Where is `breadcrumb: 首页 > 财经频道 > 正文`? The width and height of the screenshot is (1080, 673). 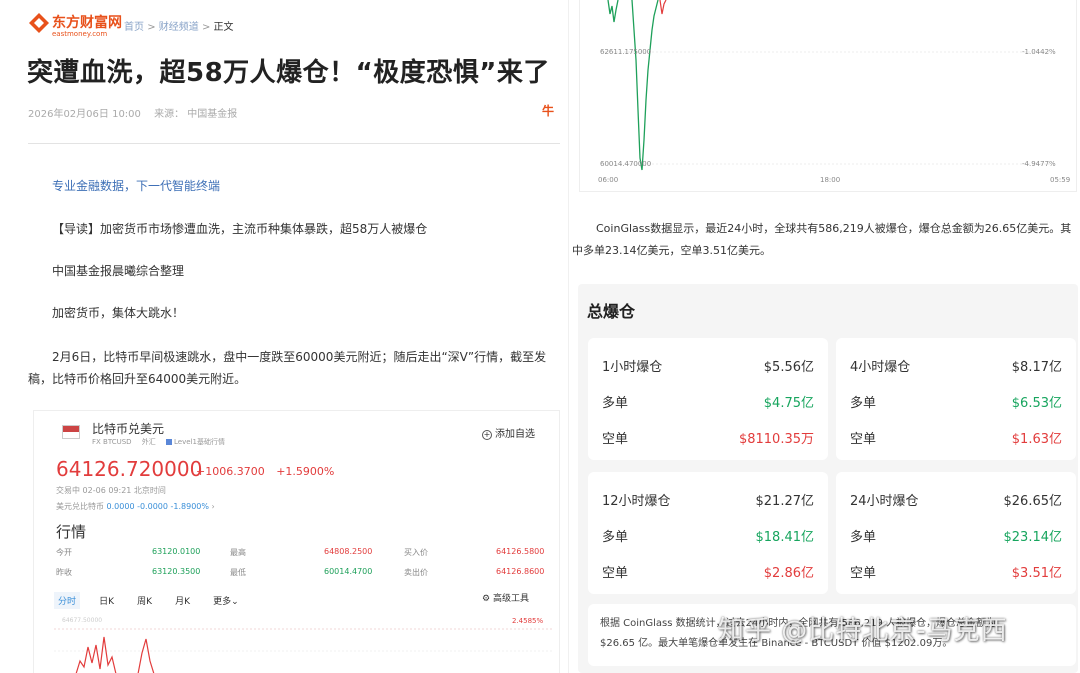
breadcrumb: 首页 > 财经频道 > 正文 is located at coordinates (179, 25).